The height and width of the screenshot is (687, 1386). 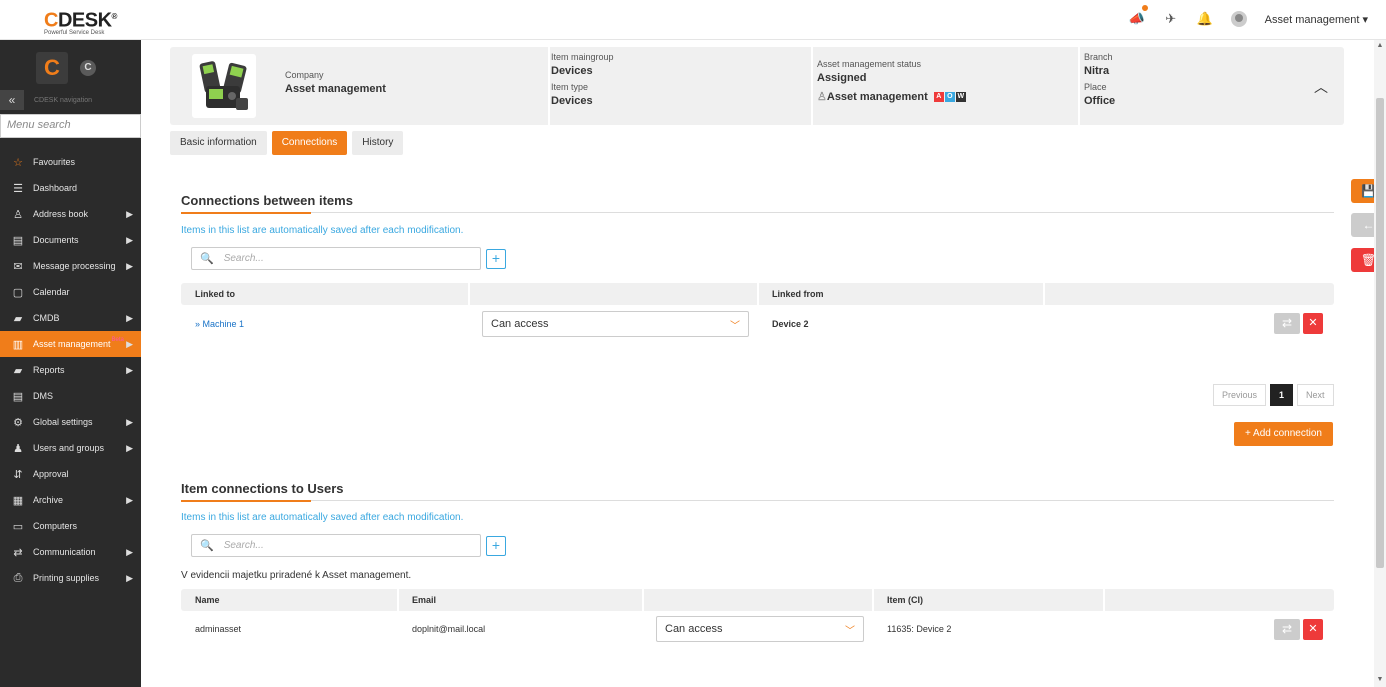 I want to click on maingroup-label: Item maingroup, so click(x=582, y=57).